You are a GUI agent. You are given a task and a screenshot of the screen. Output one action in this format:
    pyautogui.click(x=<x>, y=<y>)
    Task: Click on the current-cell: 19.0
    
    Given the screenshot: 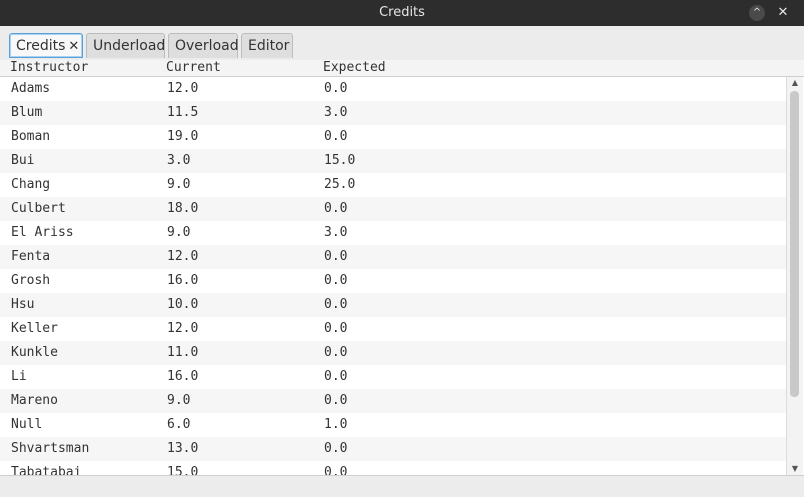 What is the action you would take?
    pyautogui.click(x=183, y=136)
    